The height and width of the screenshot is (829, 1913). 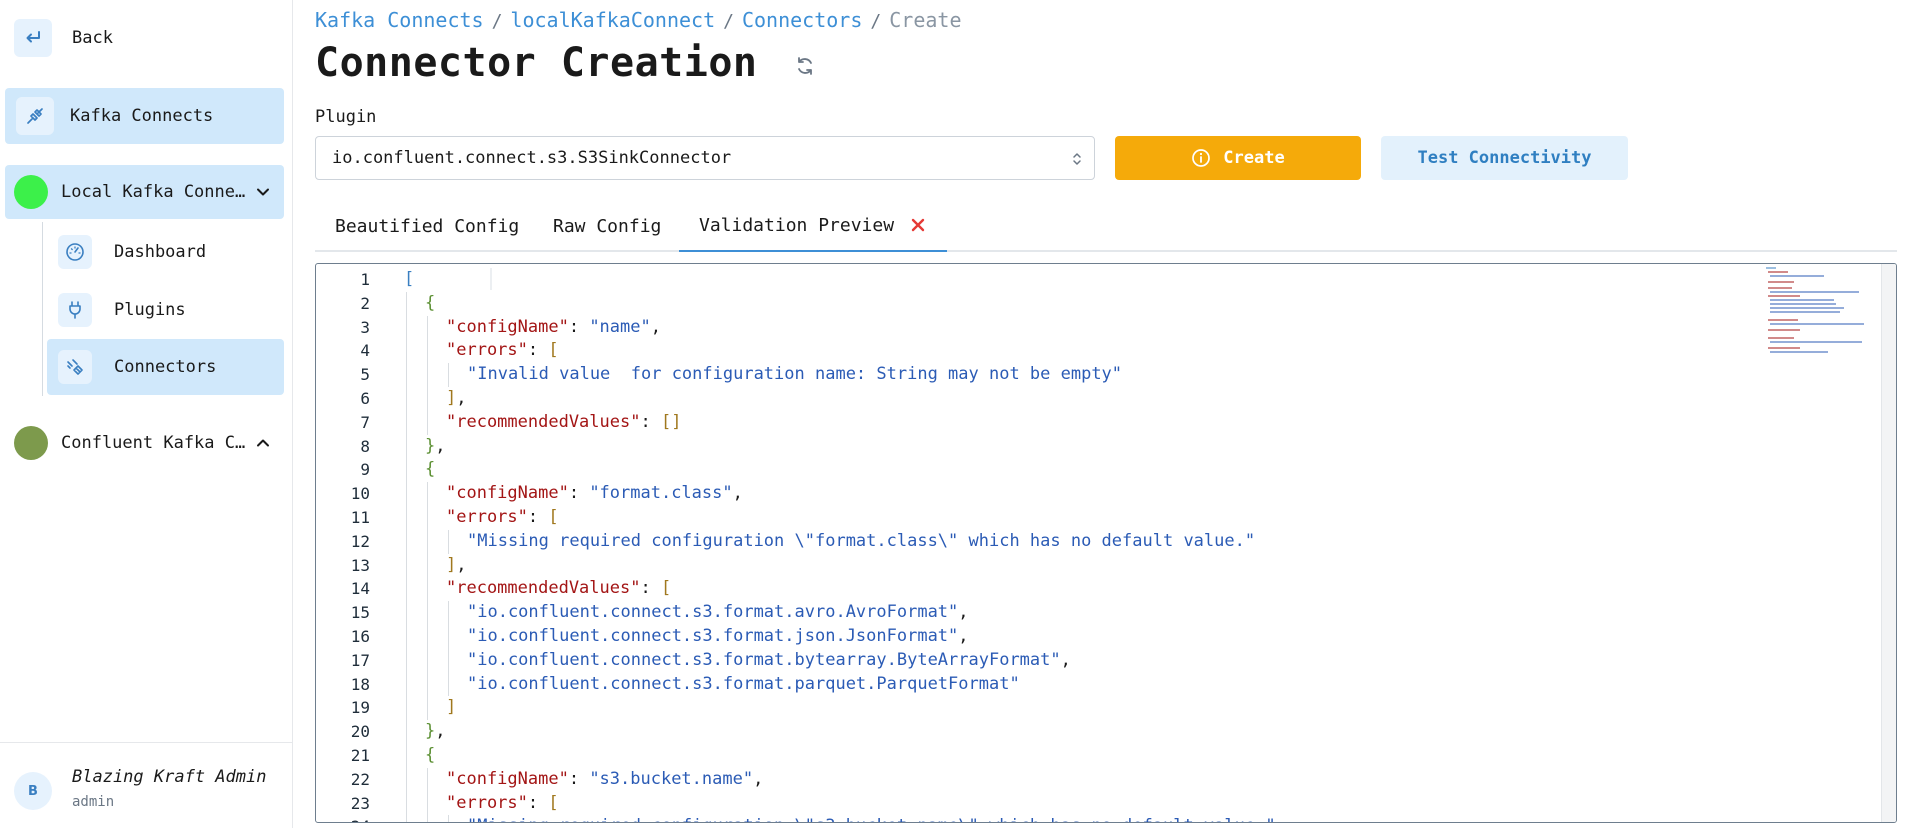 What do you see at coordinates (427, 226) in the screenshot?
I see `tab-beautified-config: Beautified Config` at bounding box center [427, 226].